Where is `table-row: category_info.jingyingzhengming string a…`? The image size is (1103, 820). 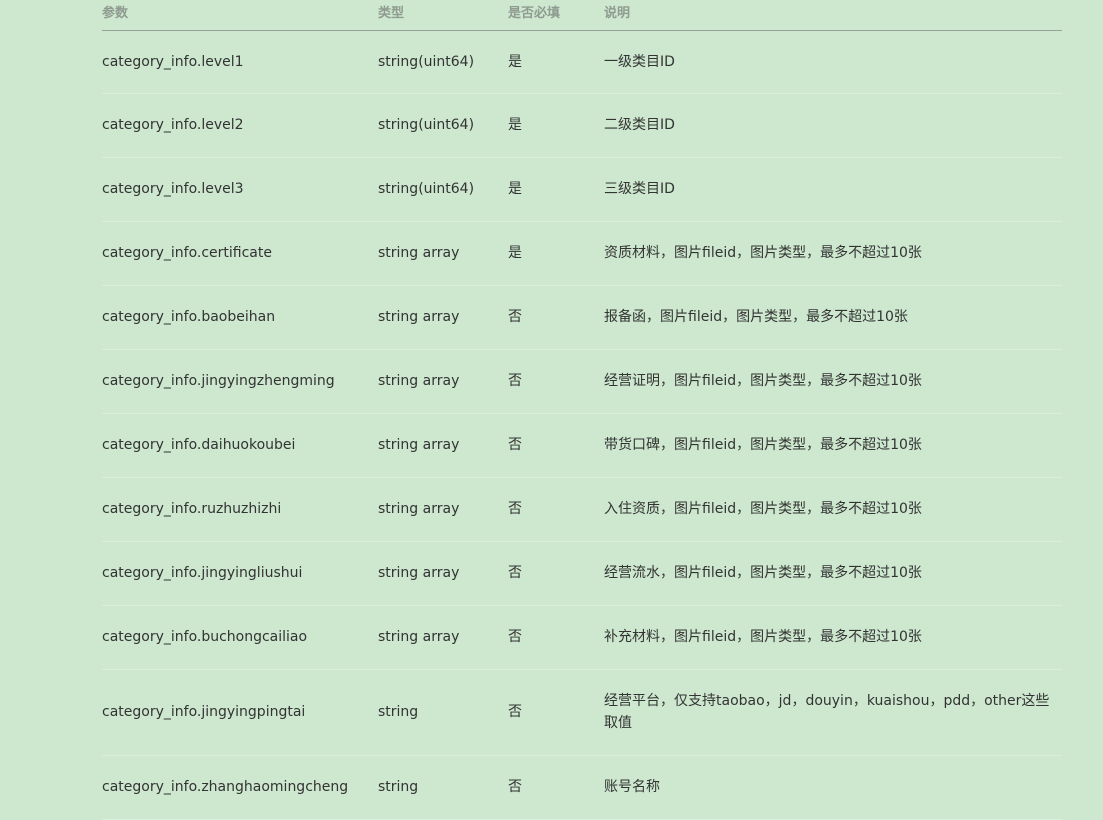 table-row: category_info.jingyingzhengming string a… is located at coordinates (582, 381).